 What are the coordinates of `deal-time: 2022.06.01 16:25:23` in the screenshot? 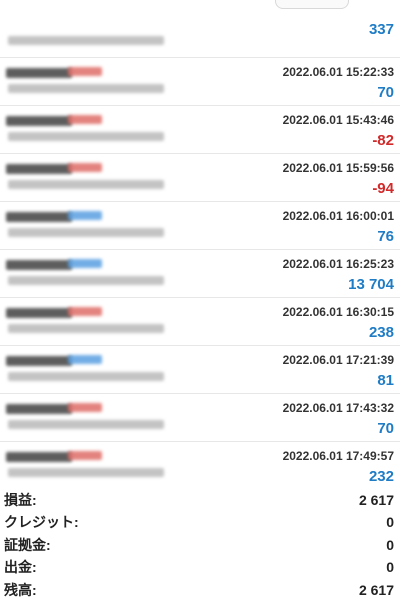 It's located at (338, 264).